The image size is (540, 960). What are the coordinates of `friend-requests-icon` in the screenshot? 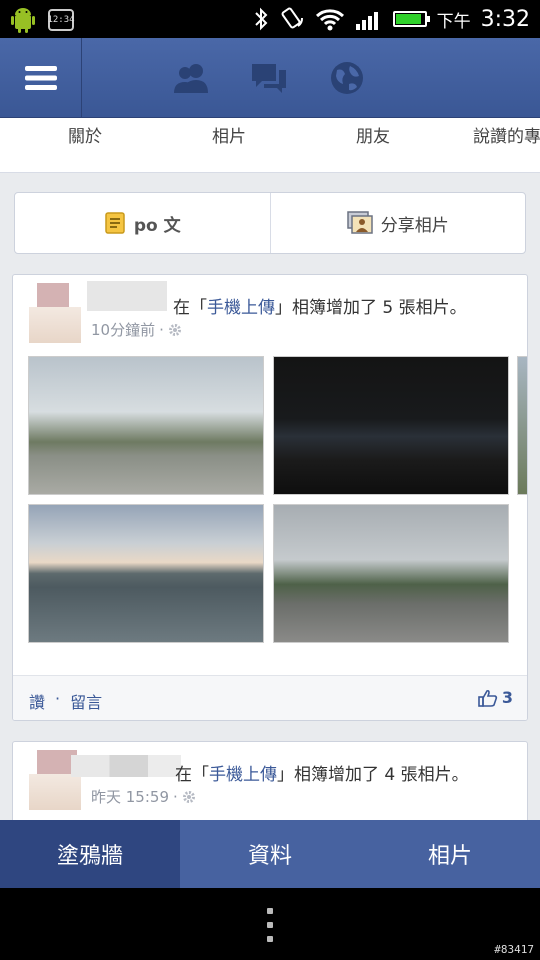 It's located at (191, 78).